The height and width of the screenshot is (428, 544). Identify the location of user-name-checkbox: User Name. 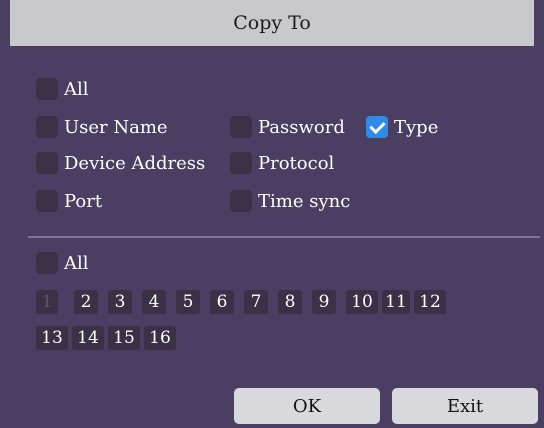
(102, 127).